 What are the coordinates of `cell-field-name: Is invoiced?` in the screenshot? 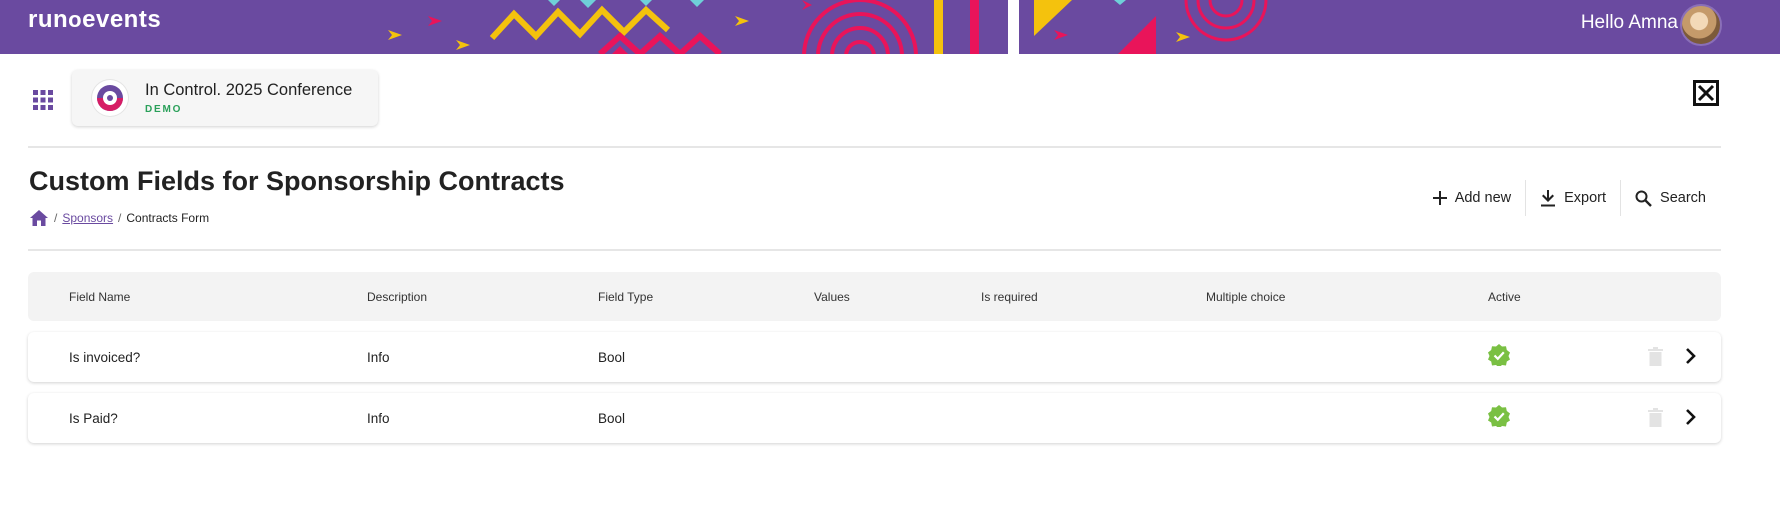 It's located at (105, 357).